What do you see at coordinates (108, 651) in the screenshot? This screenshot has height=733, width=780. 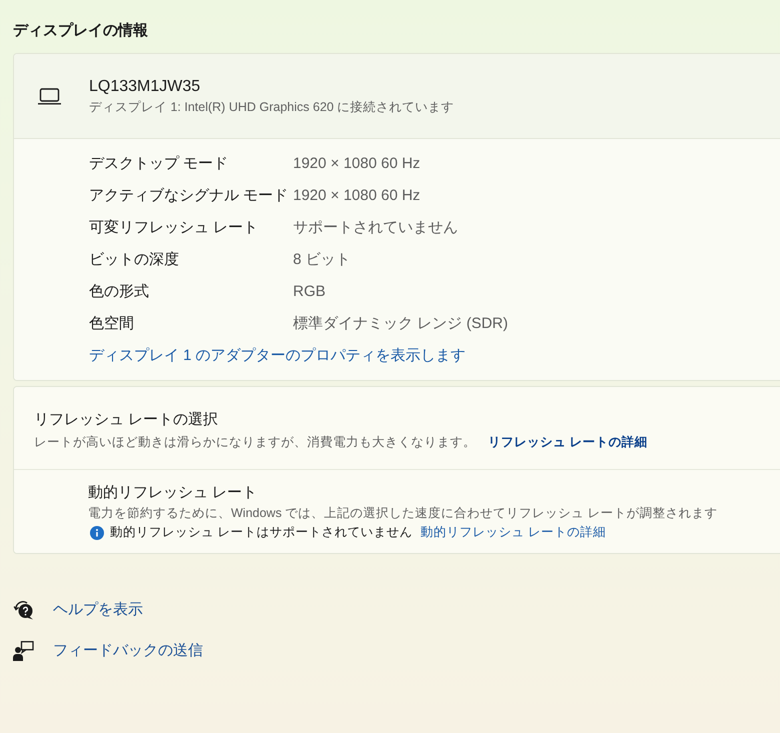 I see `feedback-link: フィードバックの送信` at bounding box center [108, 651].